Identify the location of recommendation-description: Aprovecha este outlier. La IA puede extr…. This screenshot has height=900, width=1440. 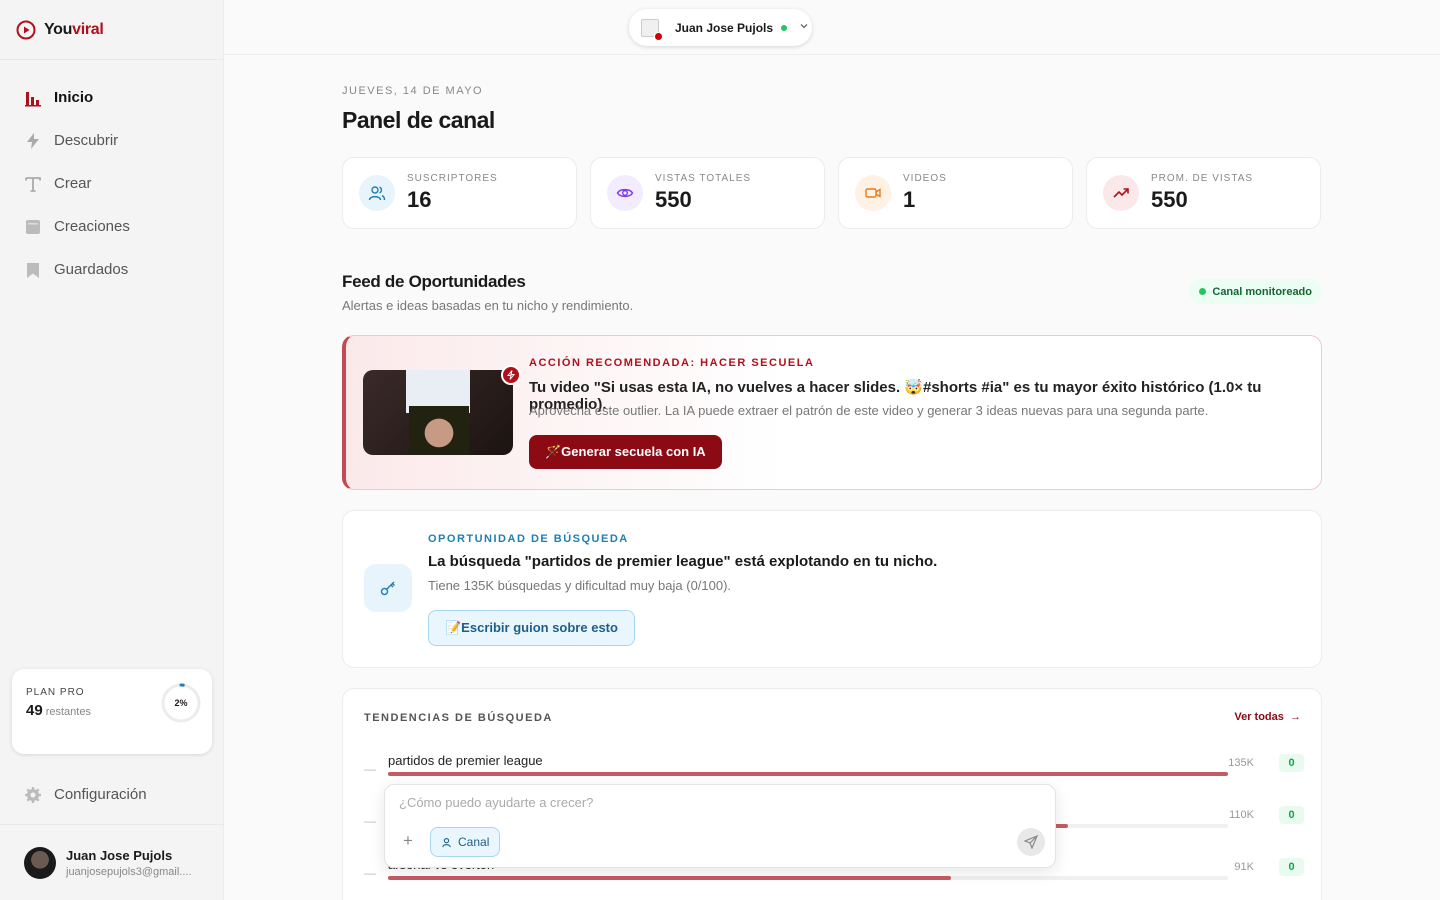
(869, 410).